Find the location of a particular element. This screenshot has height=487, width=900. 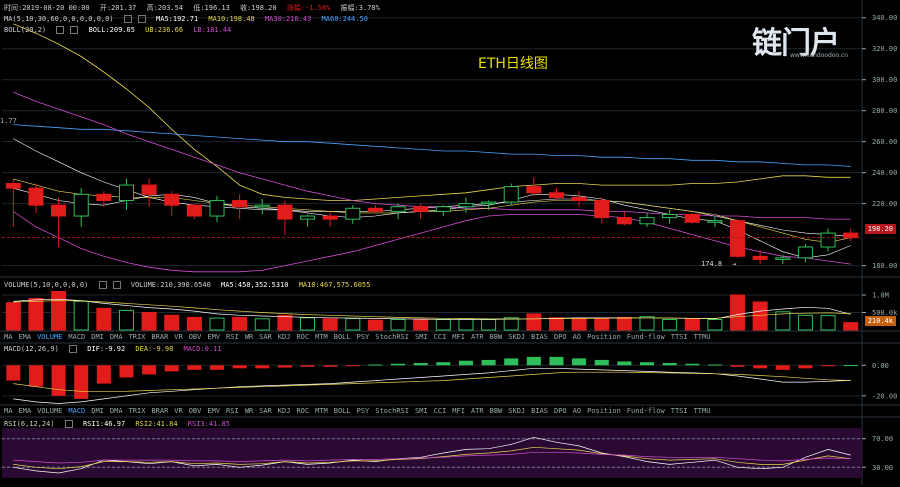

rsi-params: RSI(6,12,24) is located at coordinates (29, 424).